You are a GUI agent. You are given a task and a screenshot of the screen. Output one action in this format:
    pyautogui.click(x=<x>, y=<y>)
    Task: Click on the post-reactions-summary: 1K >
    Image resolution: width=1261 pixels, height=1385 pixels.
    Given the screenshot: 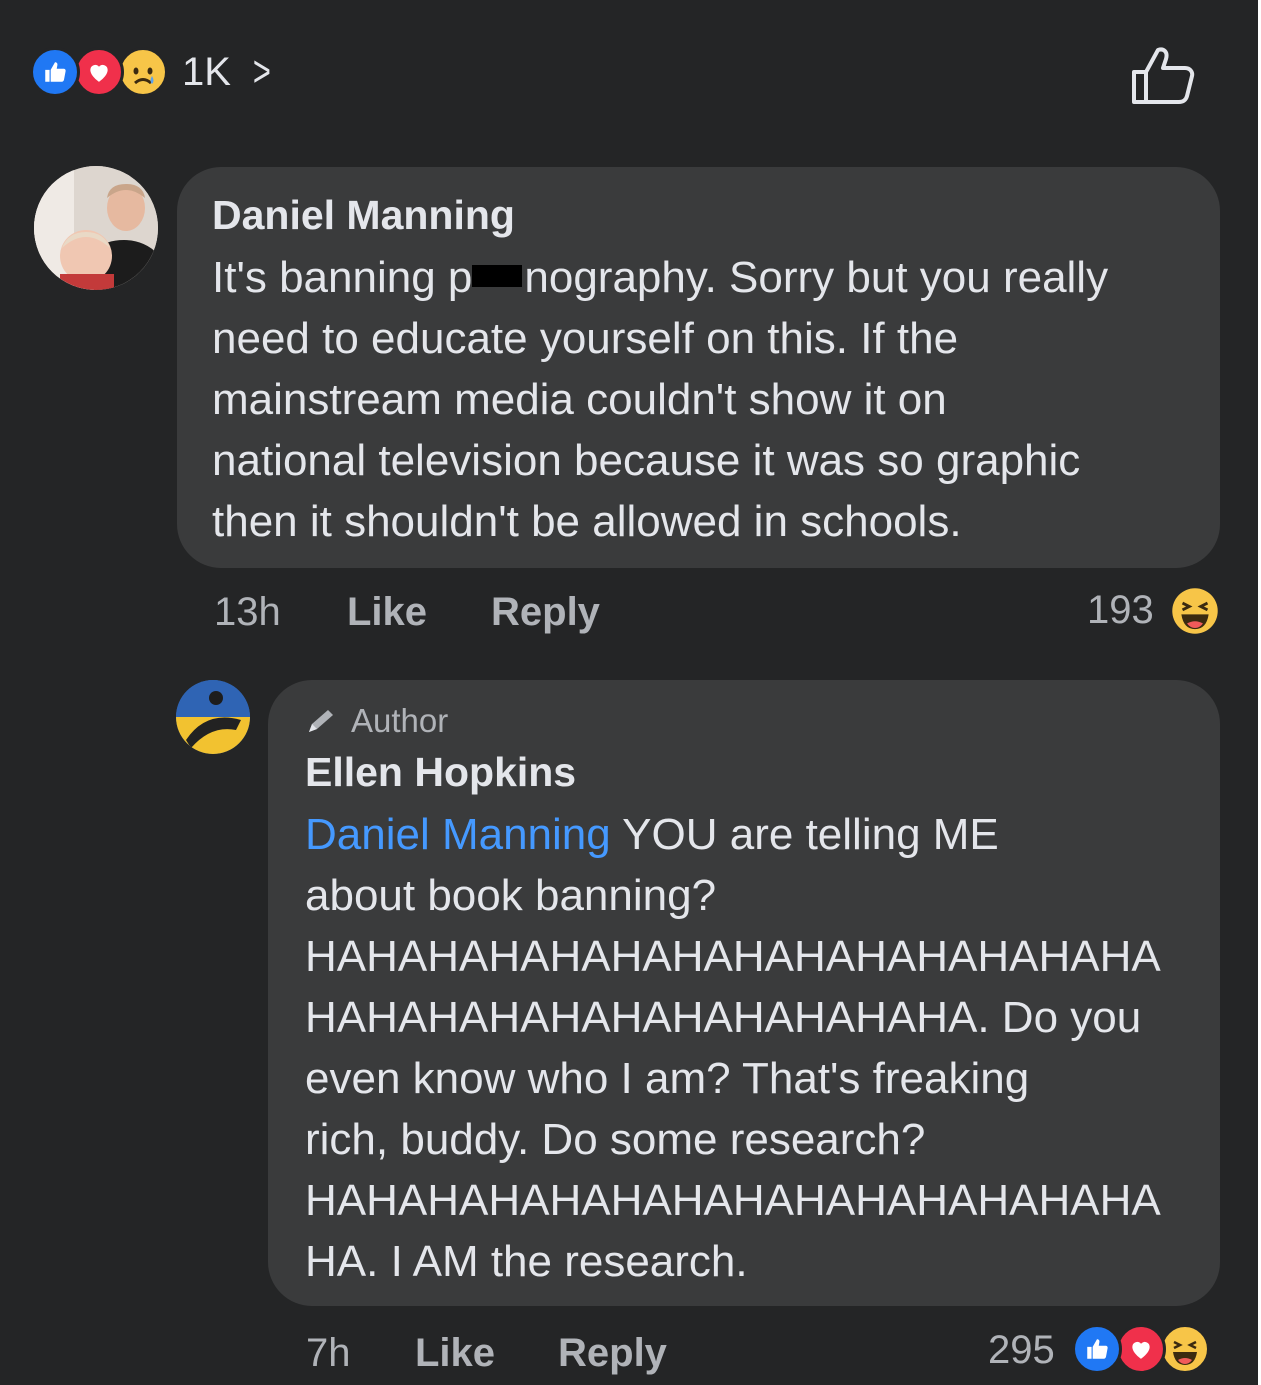 What is the action you would take?
    pyautogui.click(x=152, y=72)
    